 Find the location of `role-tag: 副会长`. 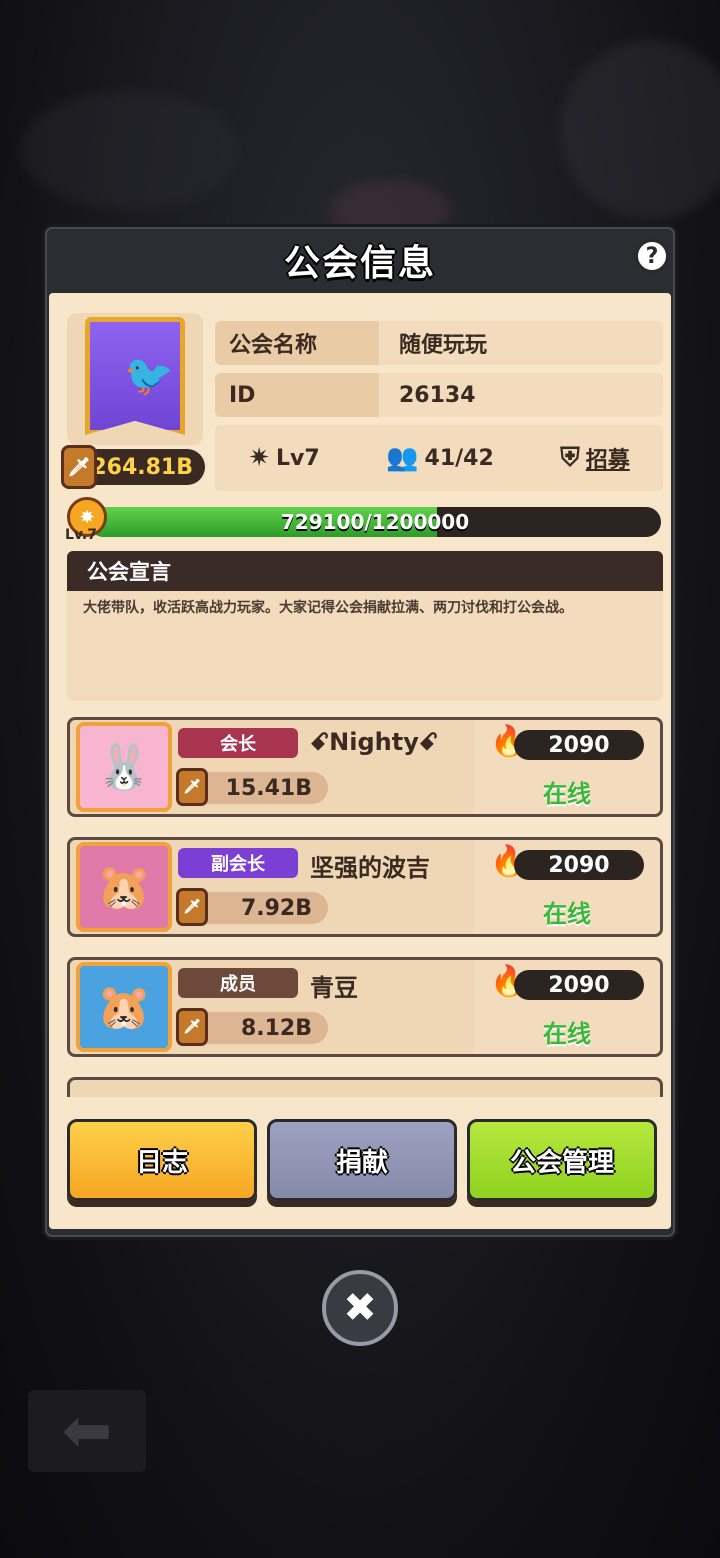

role-tag: 副会长 is located at coordinates (238, 863).